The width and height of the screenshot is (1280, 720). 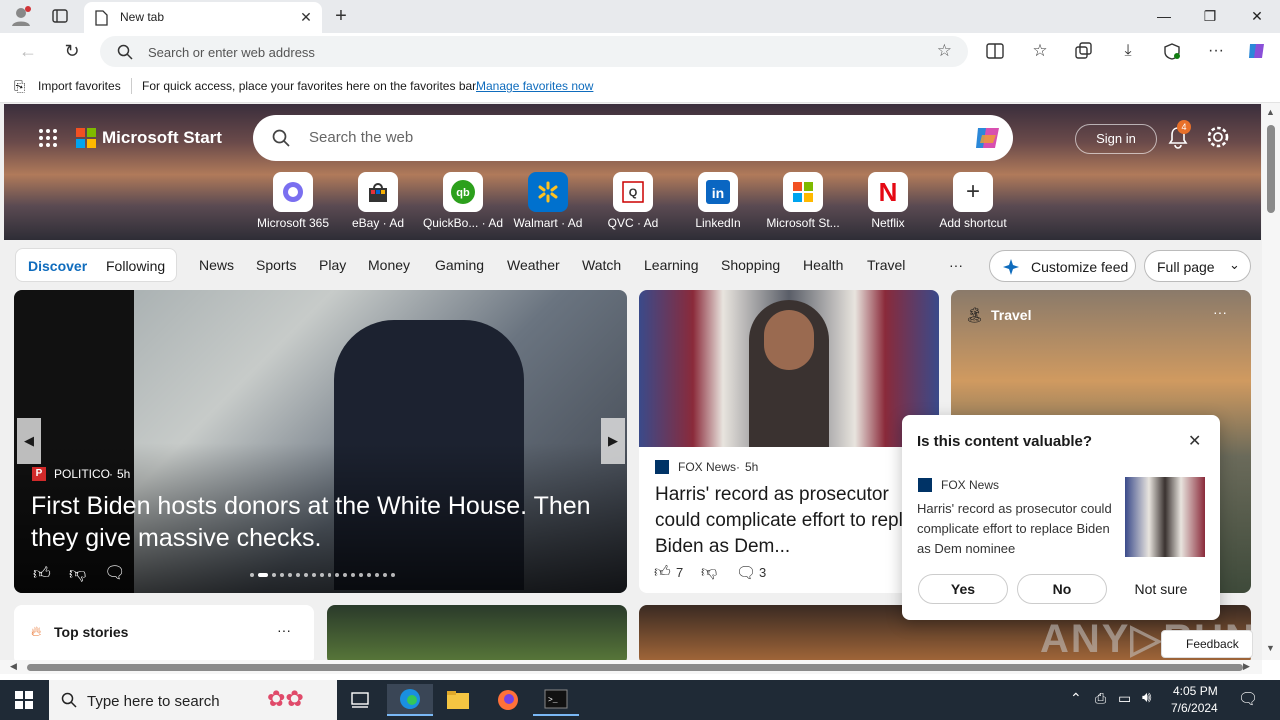 I want to click on device-icon: ⎙, so click(x=1100, y=698).